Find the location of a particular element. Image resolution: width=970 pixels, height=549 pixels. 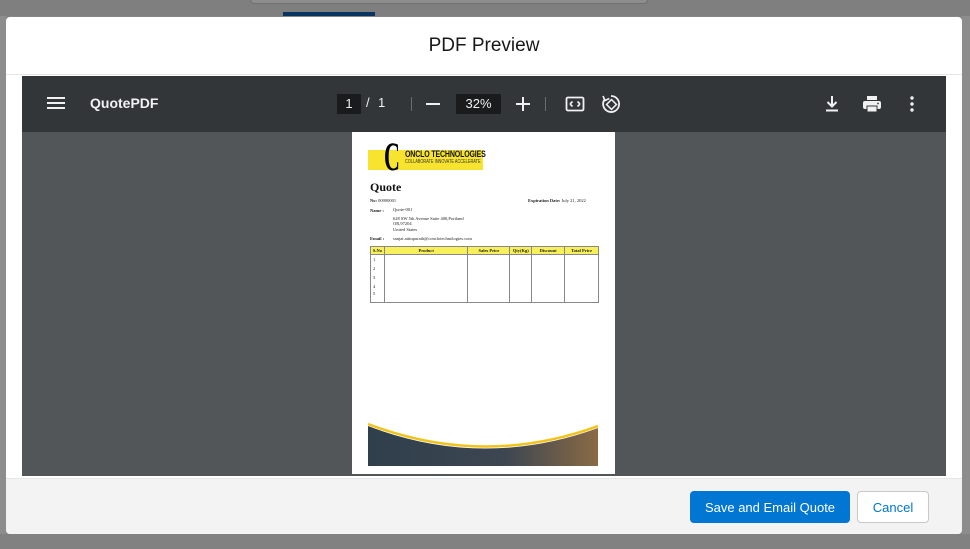

table-row: 3 is located at coordinates (484, 277).